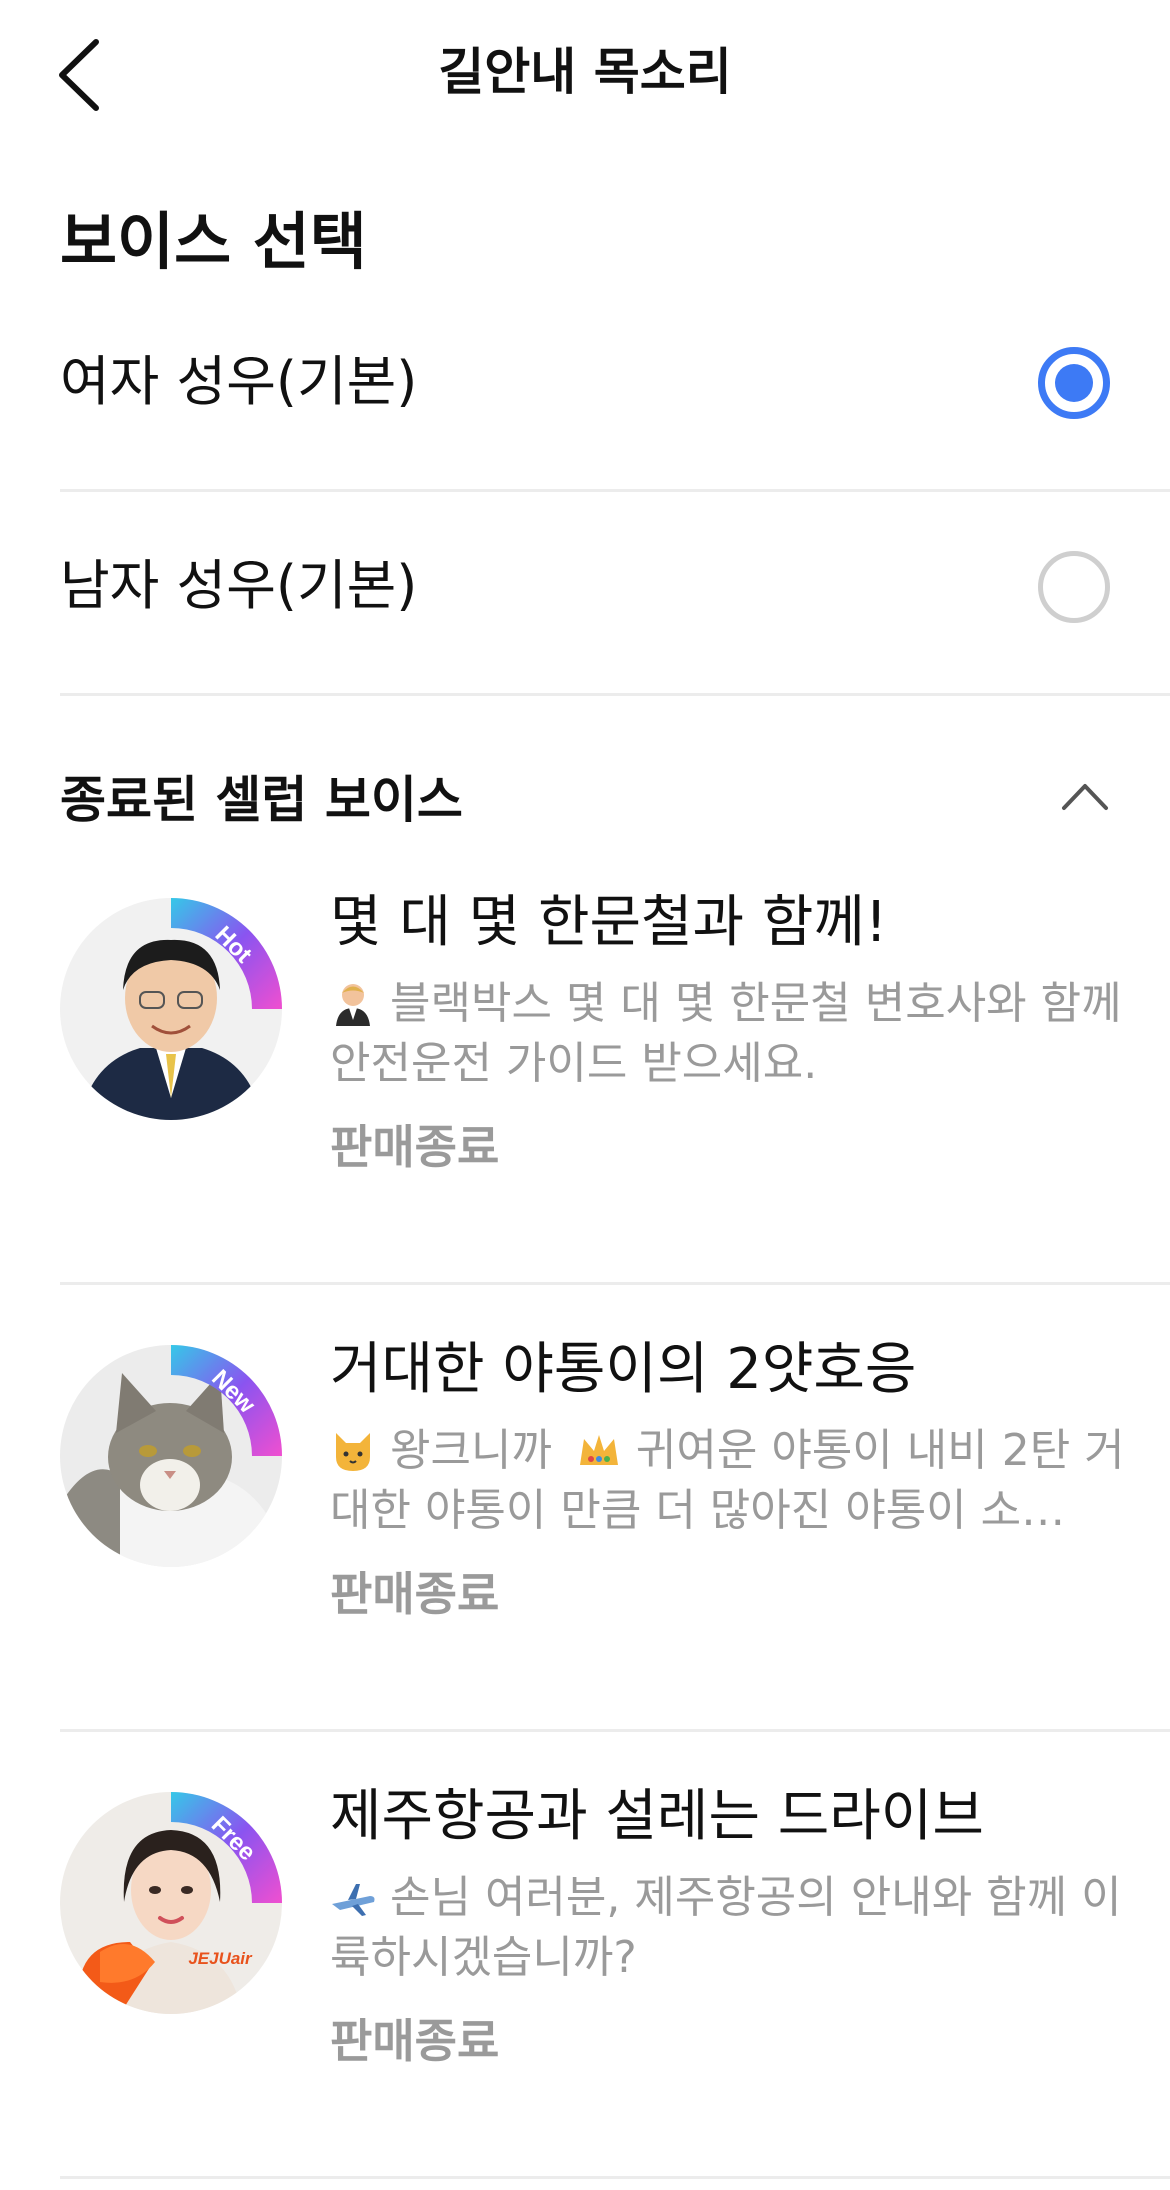 The width and height of the screenshot is (1170, 2190). I want to click on chevron-up-icon, so click(1085, 796).